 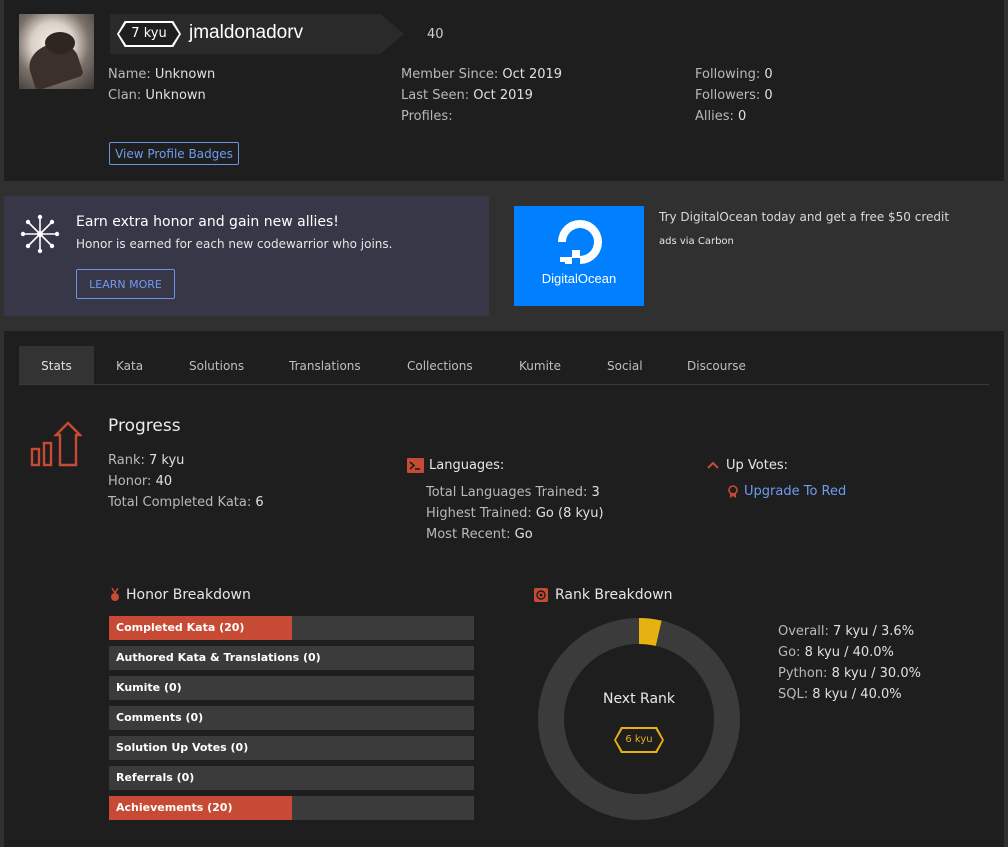 What do you see at coordinates (467, 465) in the screenshot?
I see `languages-title: Languages:` at bounding box center [467, 465].